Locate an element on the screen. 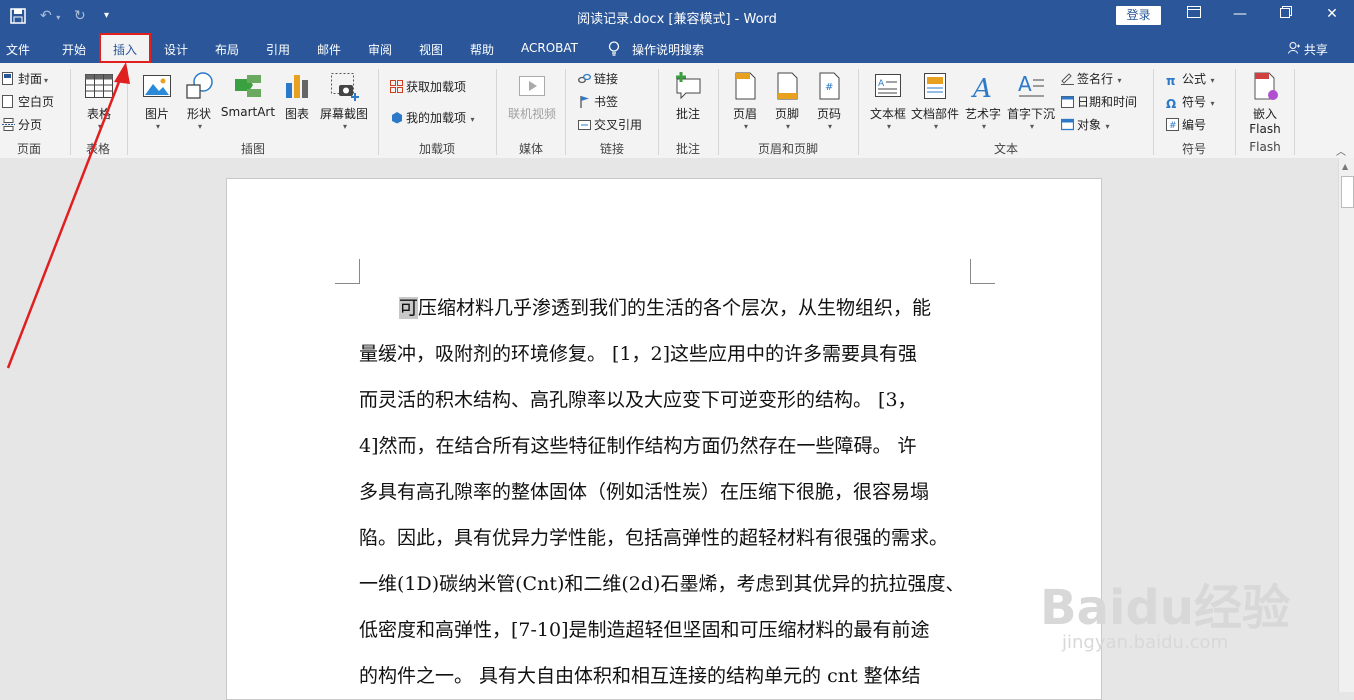  smartart-label: SmartArt is located at coordinates (248, 112).